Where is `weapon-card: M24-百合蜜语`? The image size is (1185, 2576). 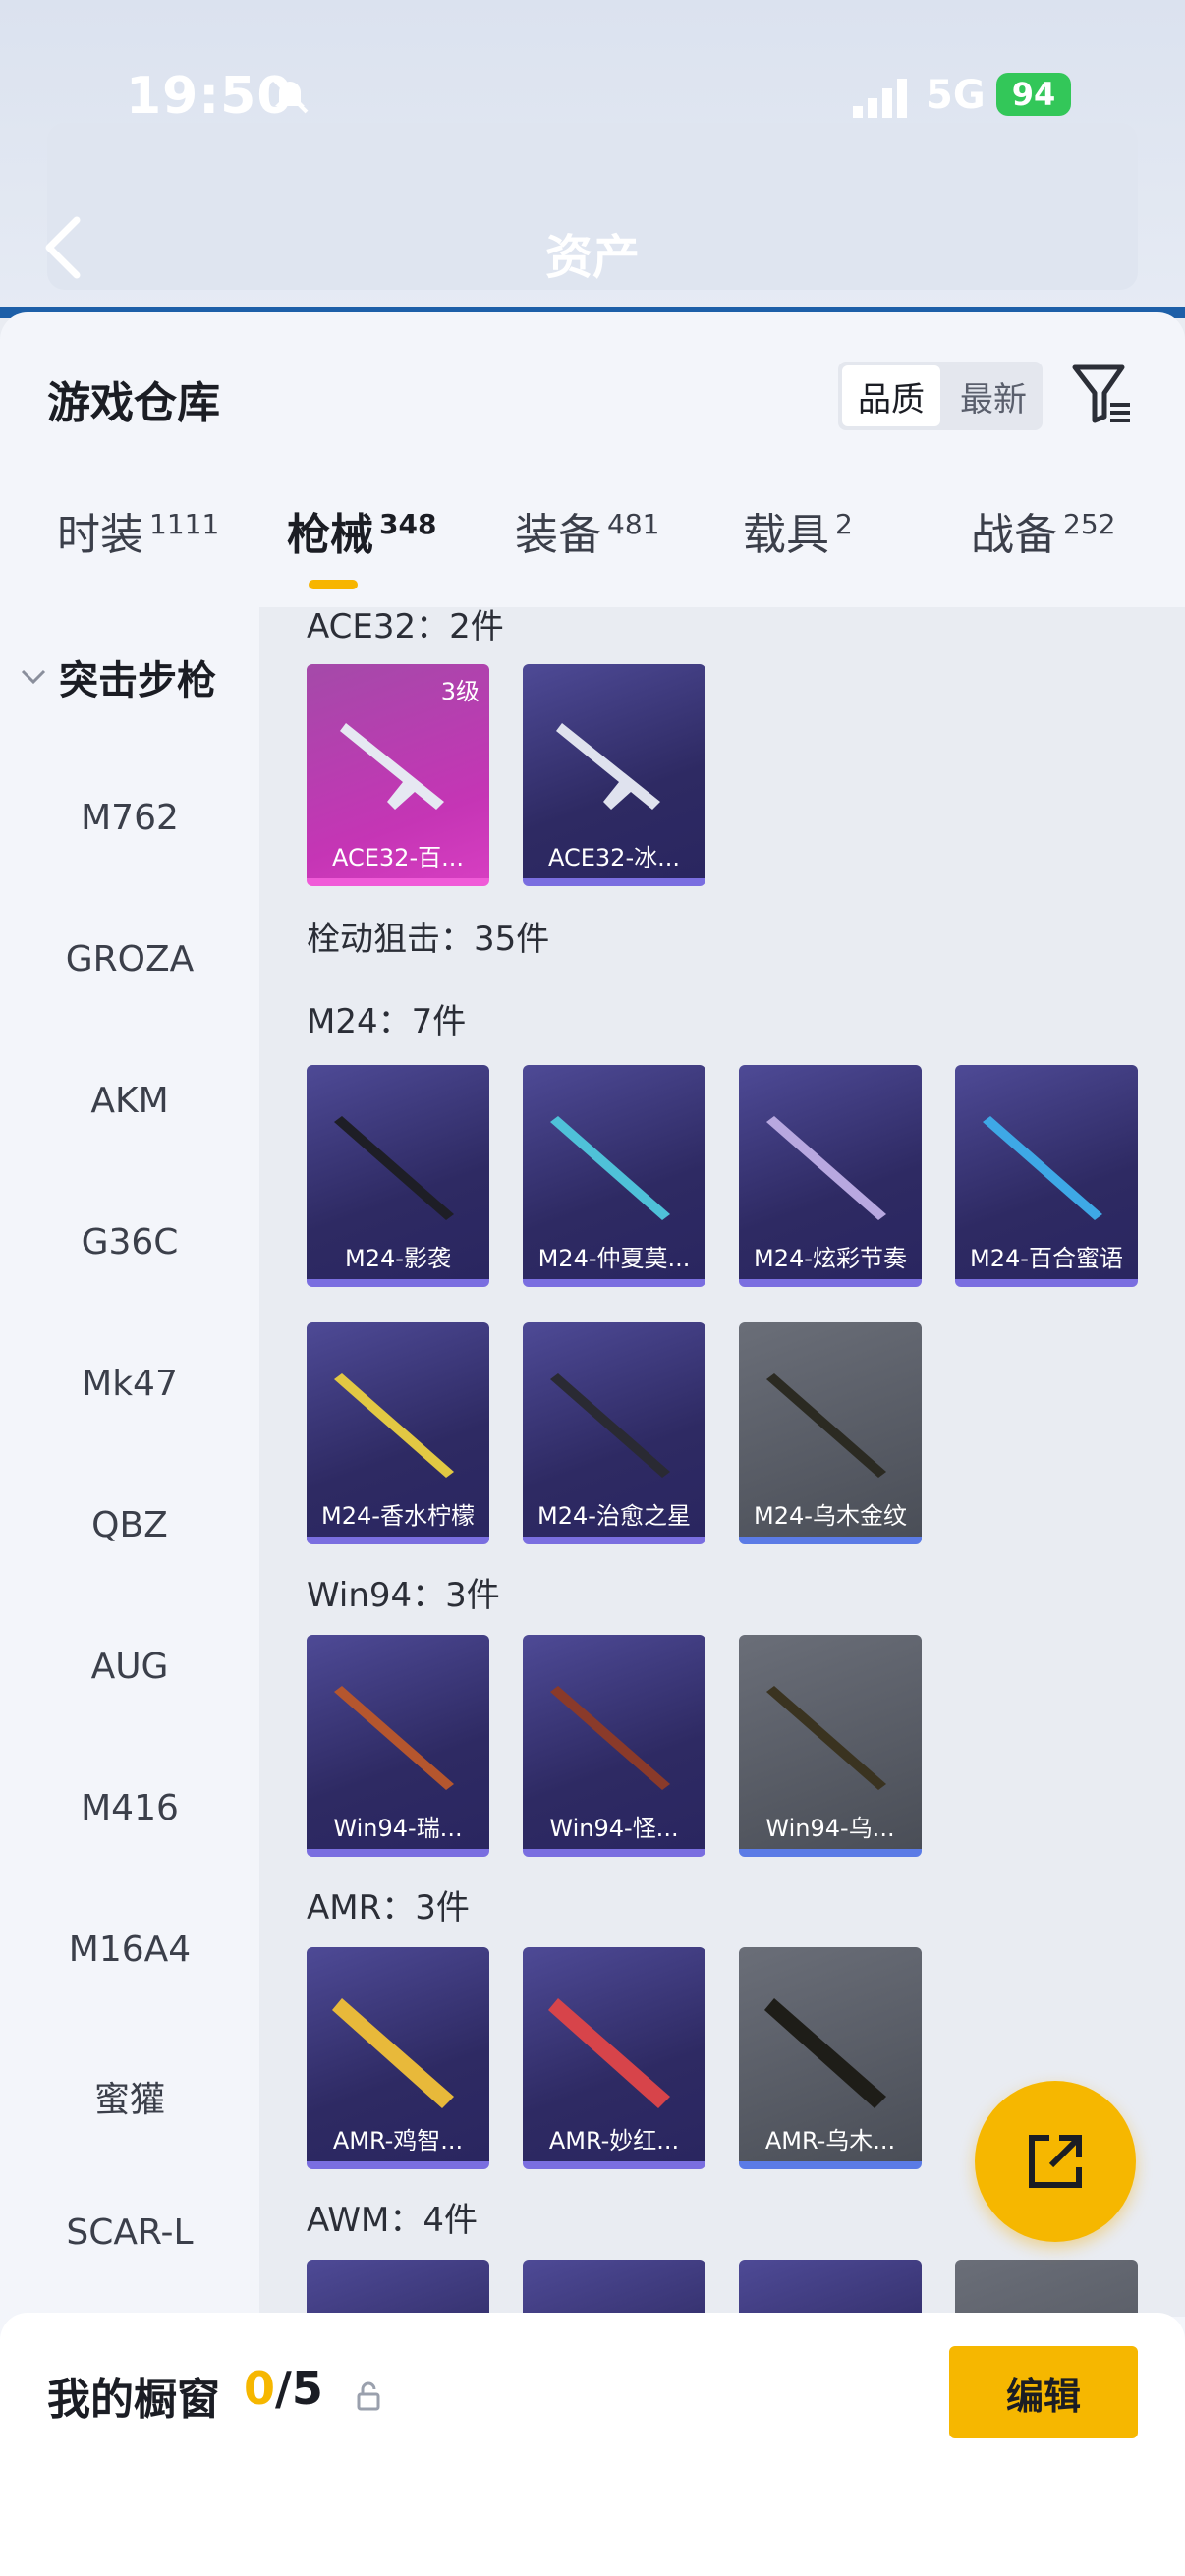 weapon-card: M24-百合蜜语 is located at coordinates (1046, 1176).